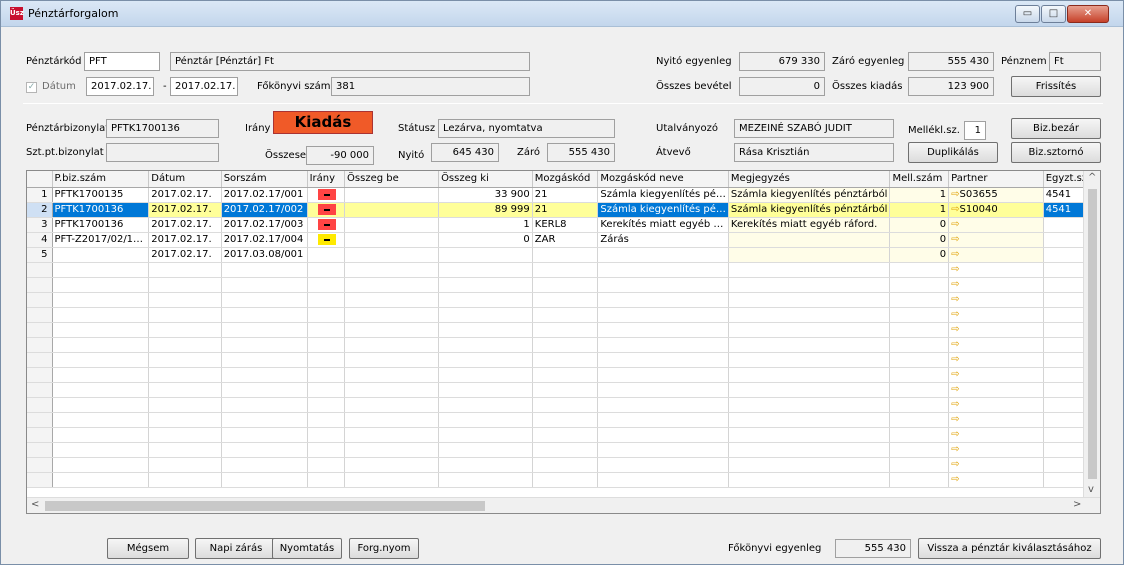  Describe the element at coordinates (264, 255) in the screenshot. I see `cell-sorszam: 2017.03.08/001` at that location.